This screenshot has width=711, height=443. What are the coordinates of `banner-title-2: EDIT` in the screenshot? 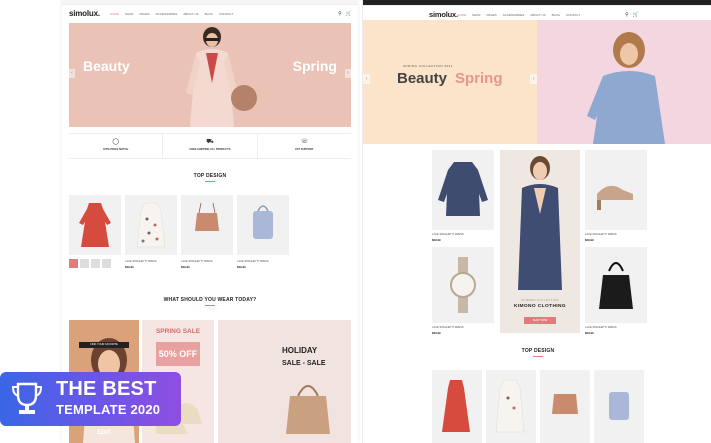 It's located at (104, 433).